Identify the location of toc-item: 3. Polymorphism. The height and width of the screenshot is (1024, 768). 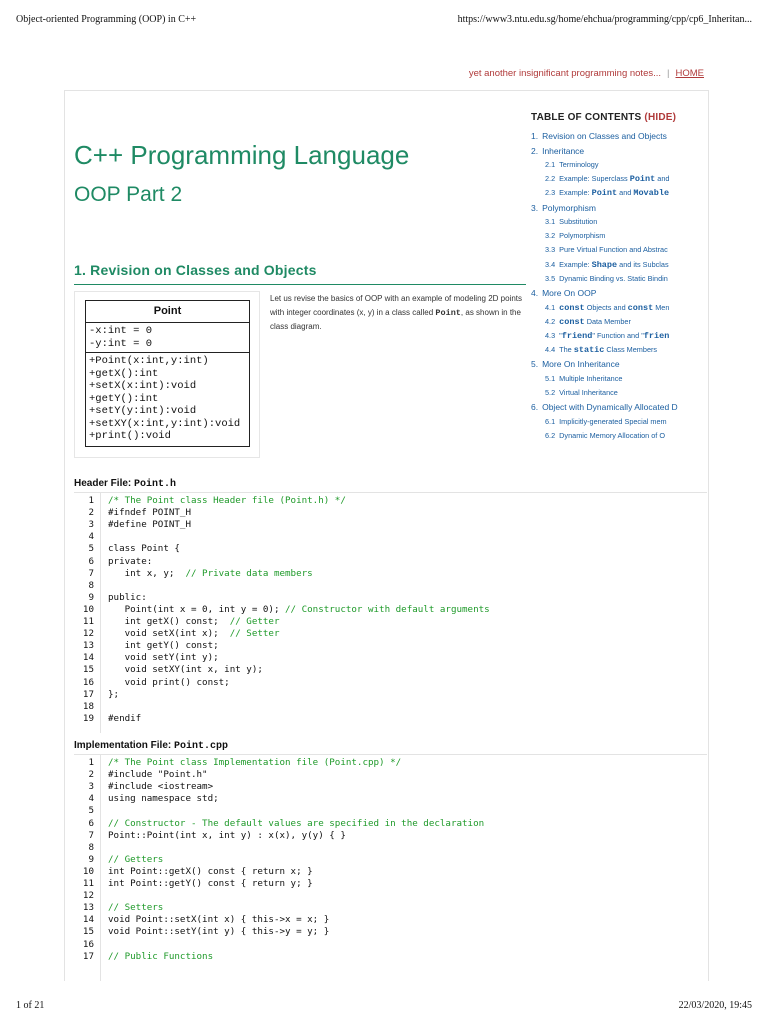
(616, 208).